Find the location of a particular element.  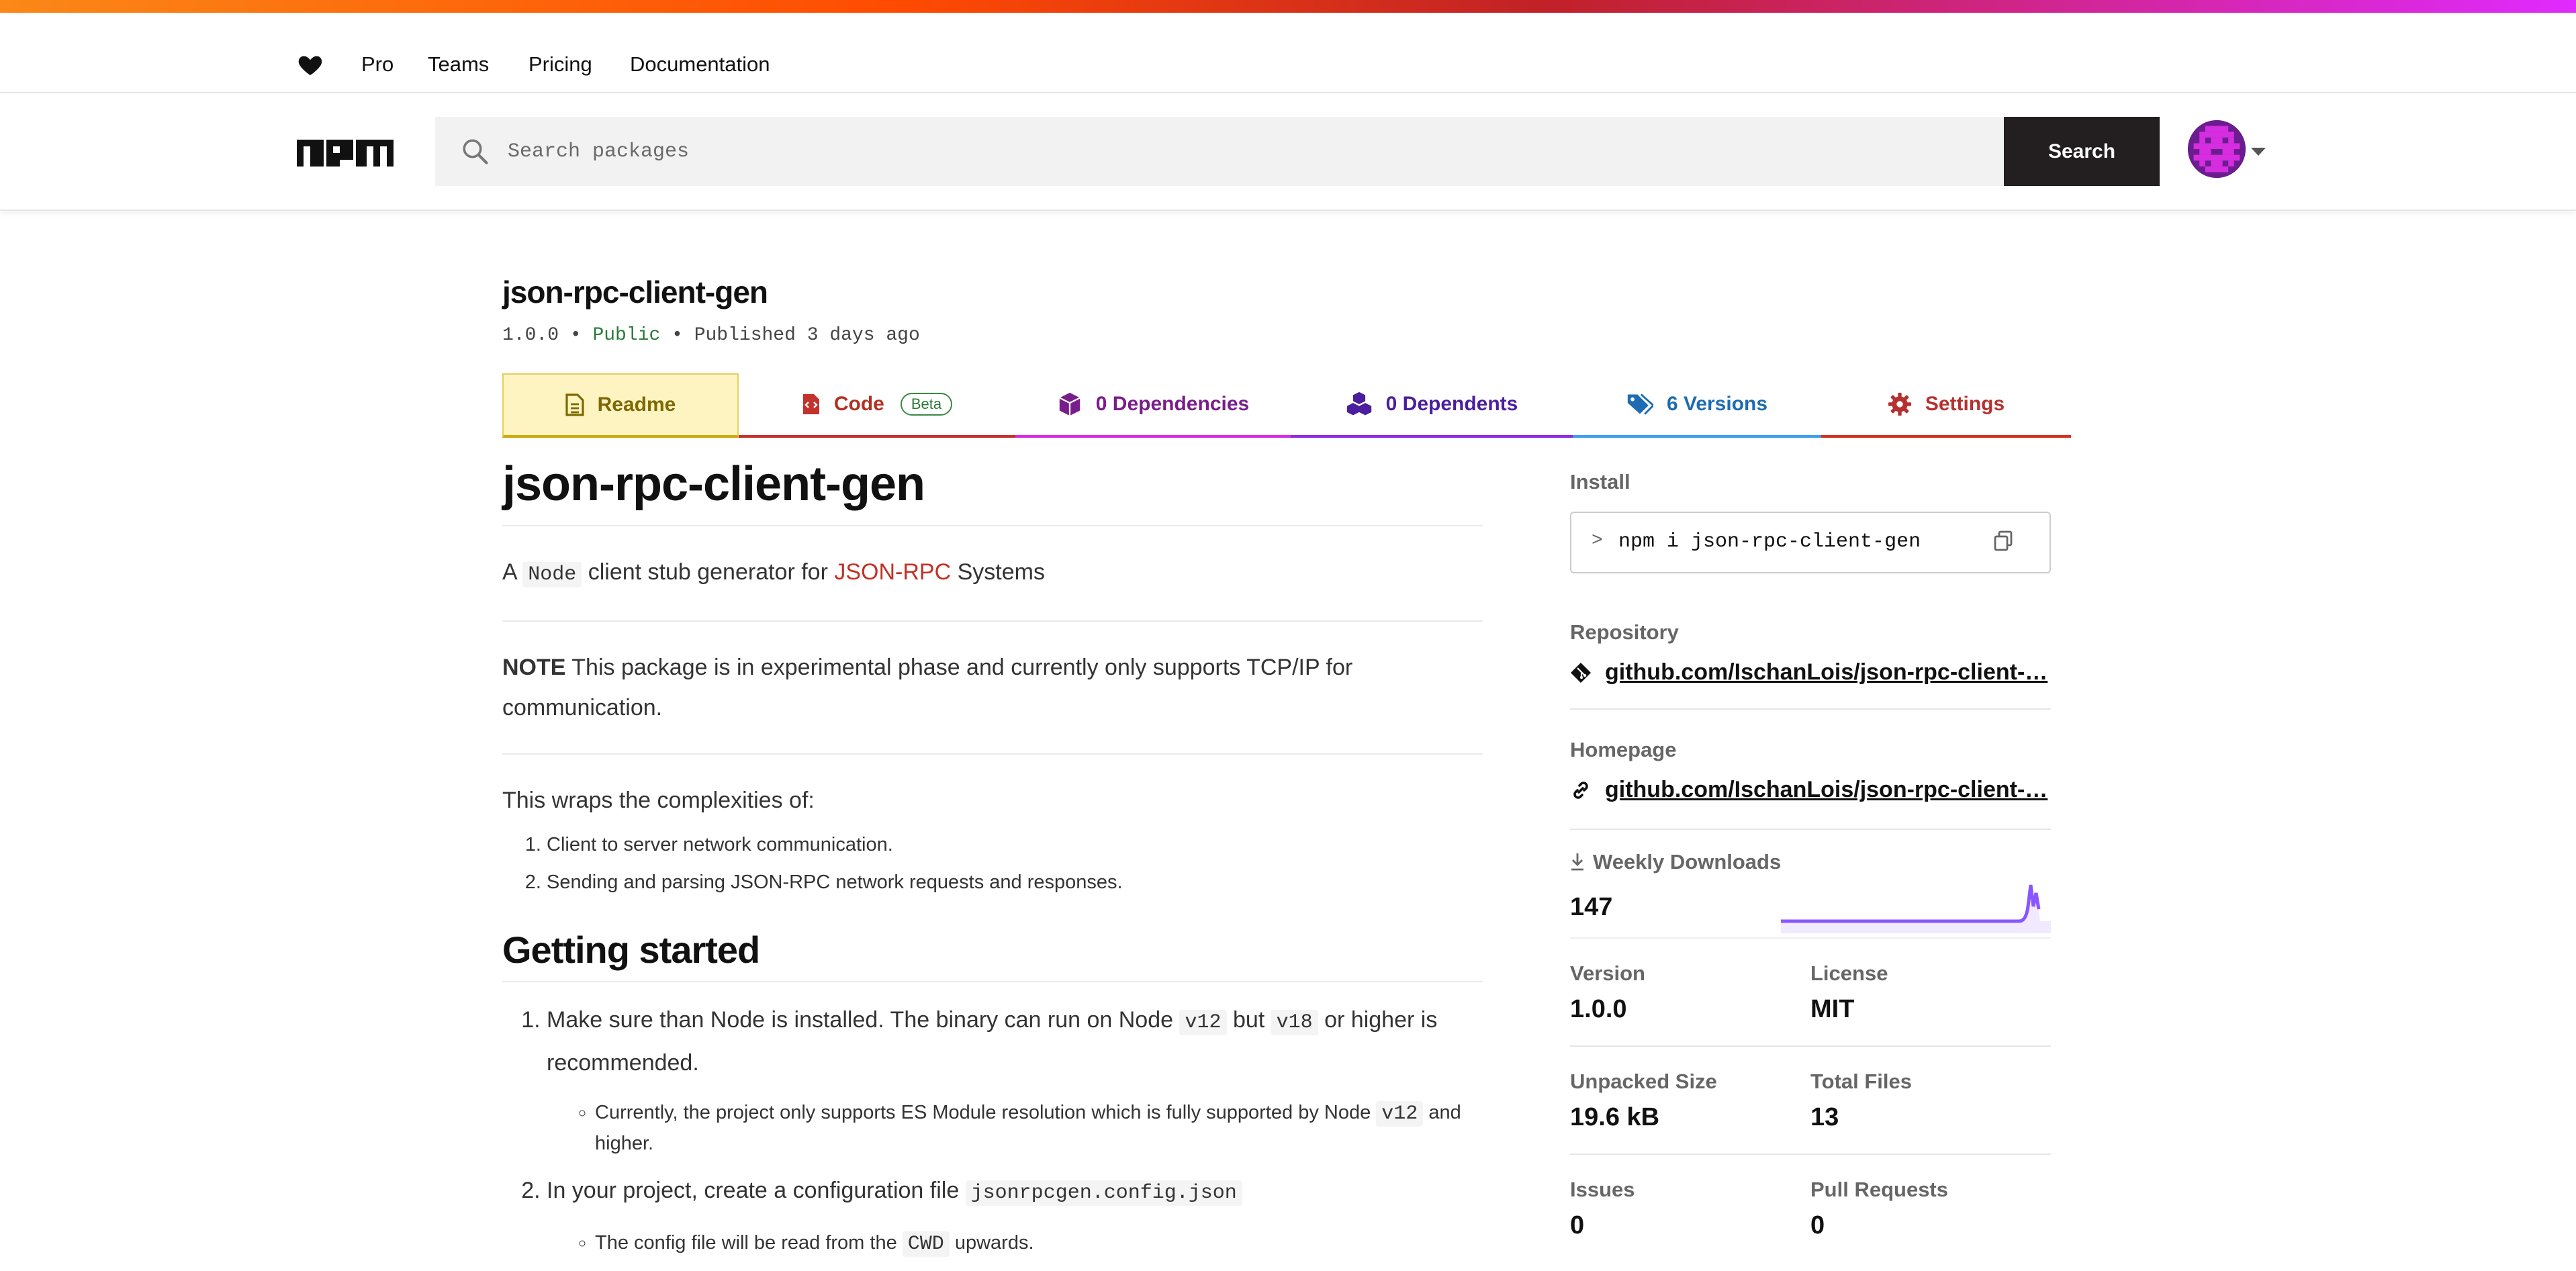

pull-requests-value: 0 is located at coordinates (1930, 1225).